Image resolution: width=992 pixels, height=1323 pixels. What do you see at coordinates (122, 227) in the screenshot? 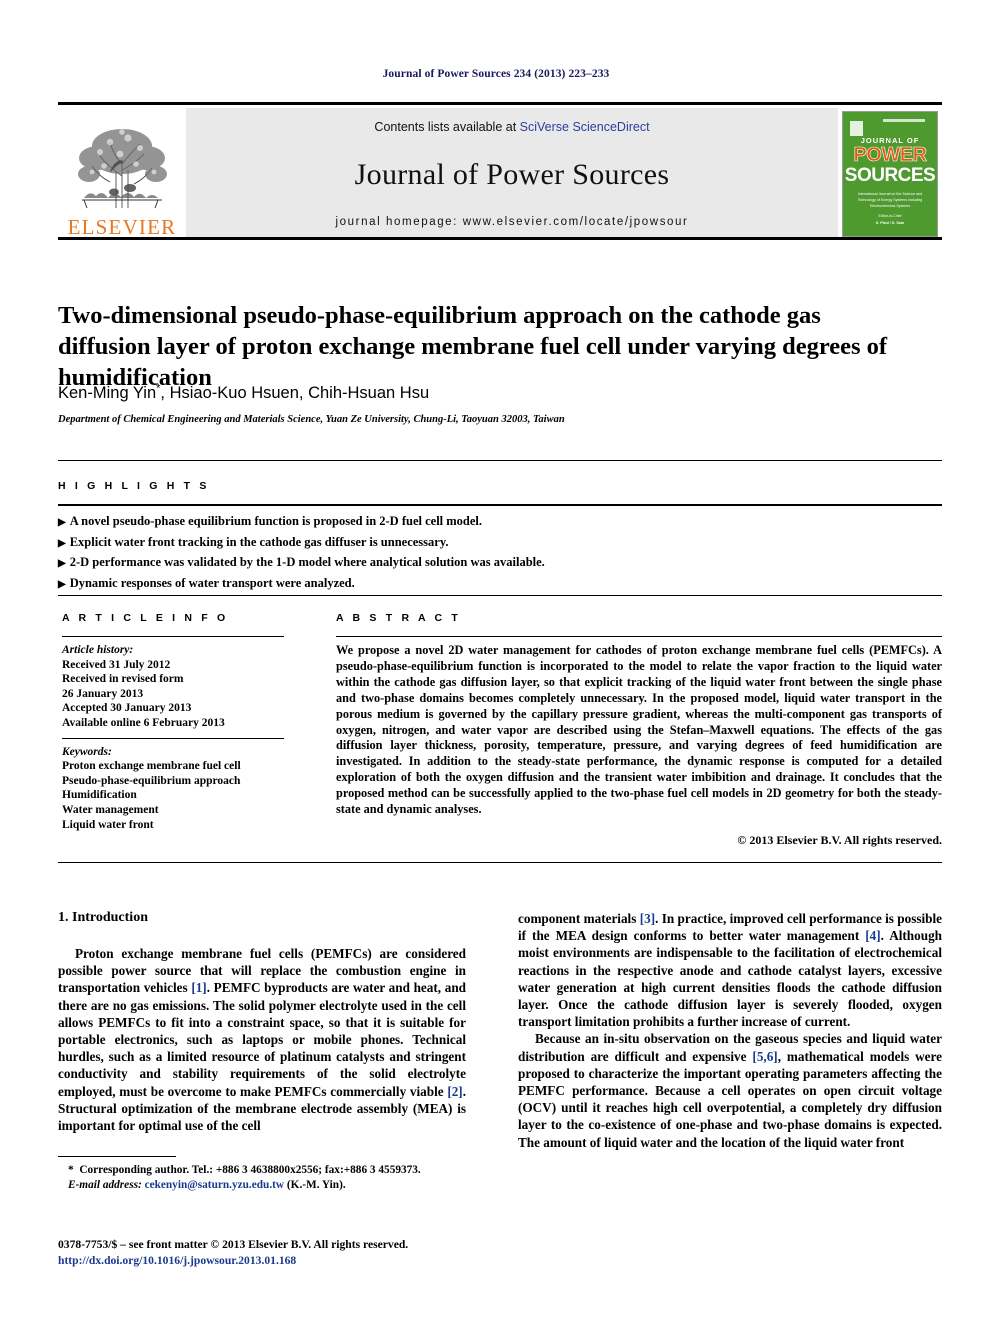
I see `elsevier-wordmark: ELSEVIER` at bounding box center [122, 227].